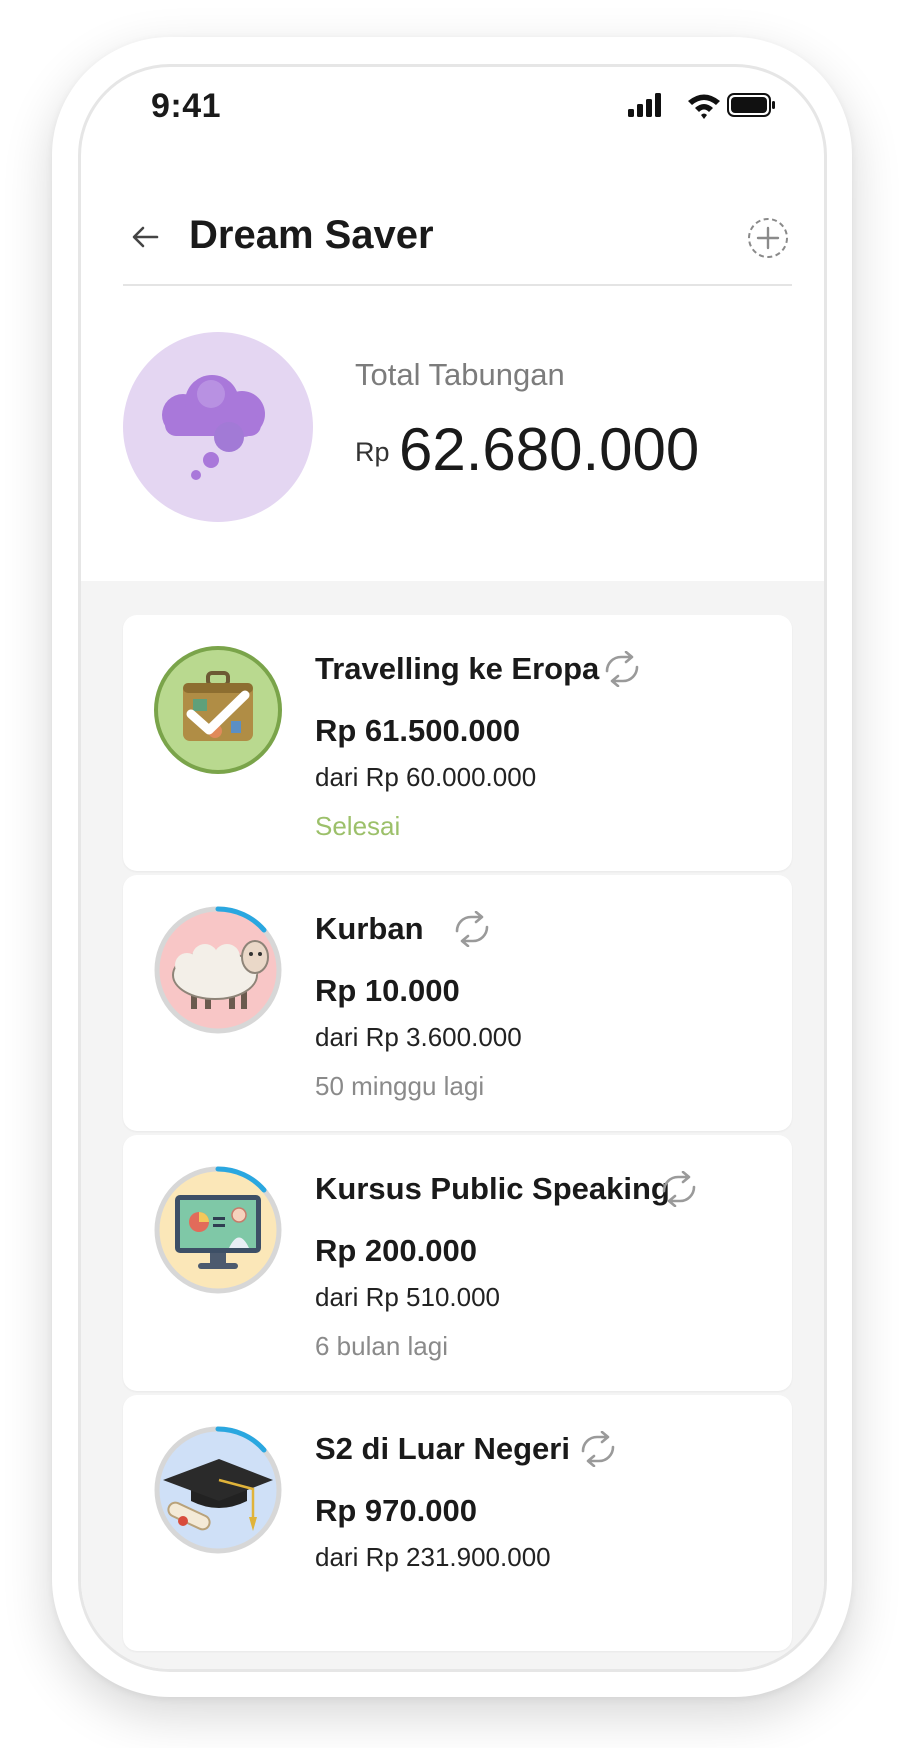 This screenshot has height=1748, width=918. What do you see at coordinates (492, 1188) in the screenshot?
I see `goal-name: Kursus Public Speaking` at bounding box center [492, 1188].